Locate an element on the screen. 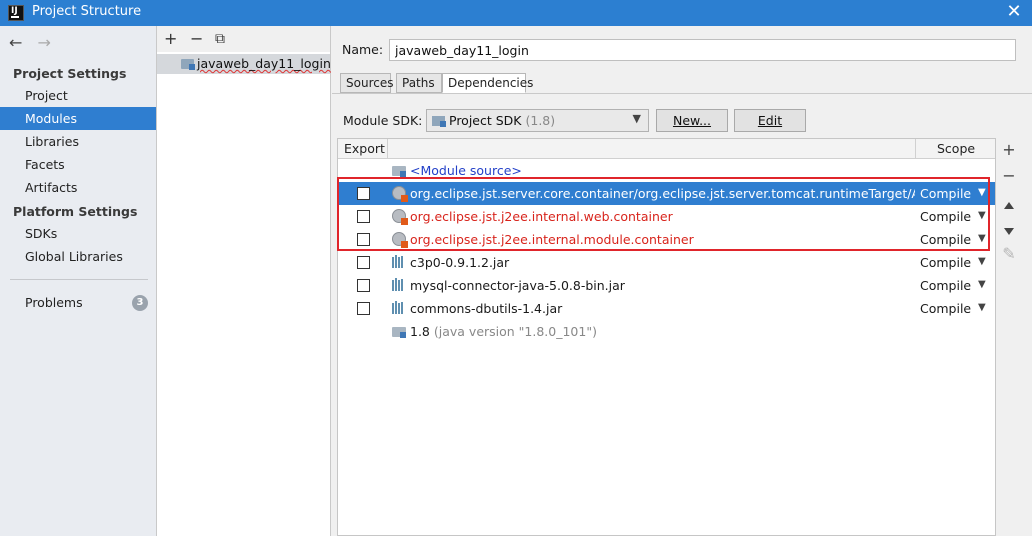 Image resolution: width=1032 pixels, height=536 pixels. module-sdk-label: Module SDK: is located at coordinates (383, 120).